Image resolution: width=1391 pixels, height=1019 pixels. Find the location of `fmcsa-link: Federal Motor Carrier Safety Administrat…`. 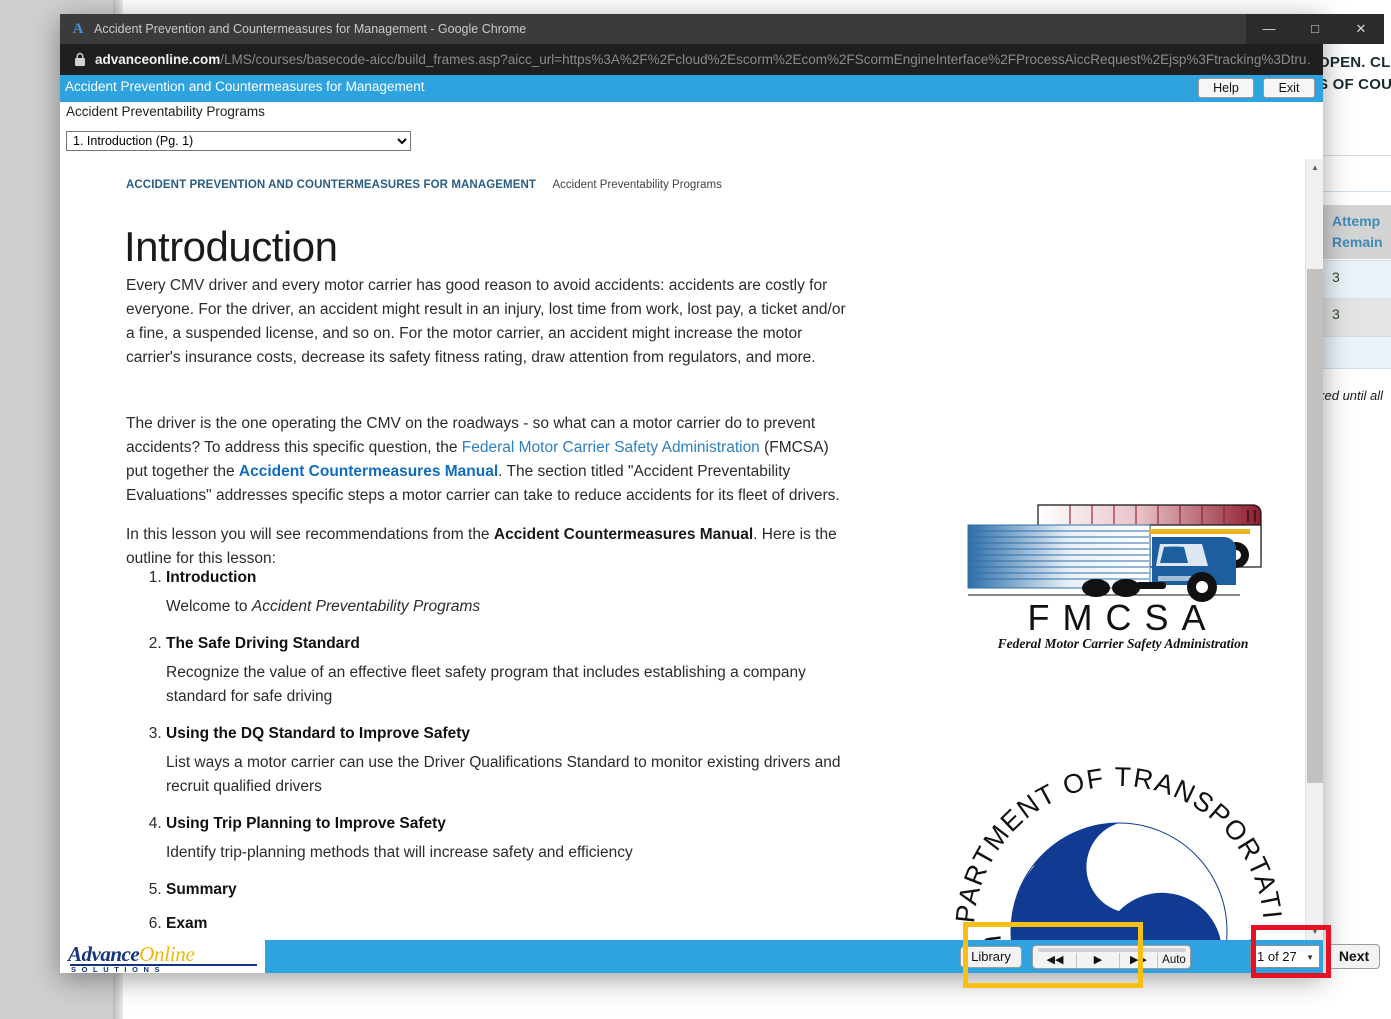

fmcsa-link: Federal Motor Carrier Safety Administrat… is located at coordinates (611, 447).